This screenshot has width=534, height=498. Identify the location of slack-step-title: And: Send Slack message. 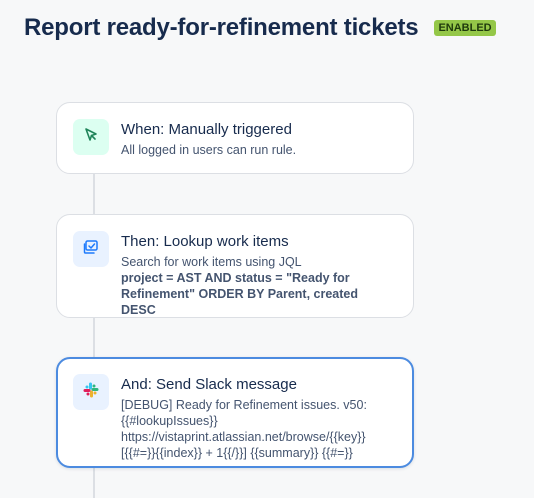
(209, 384).